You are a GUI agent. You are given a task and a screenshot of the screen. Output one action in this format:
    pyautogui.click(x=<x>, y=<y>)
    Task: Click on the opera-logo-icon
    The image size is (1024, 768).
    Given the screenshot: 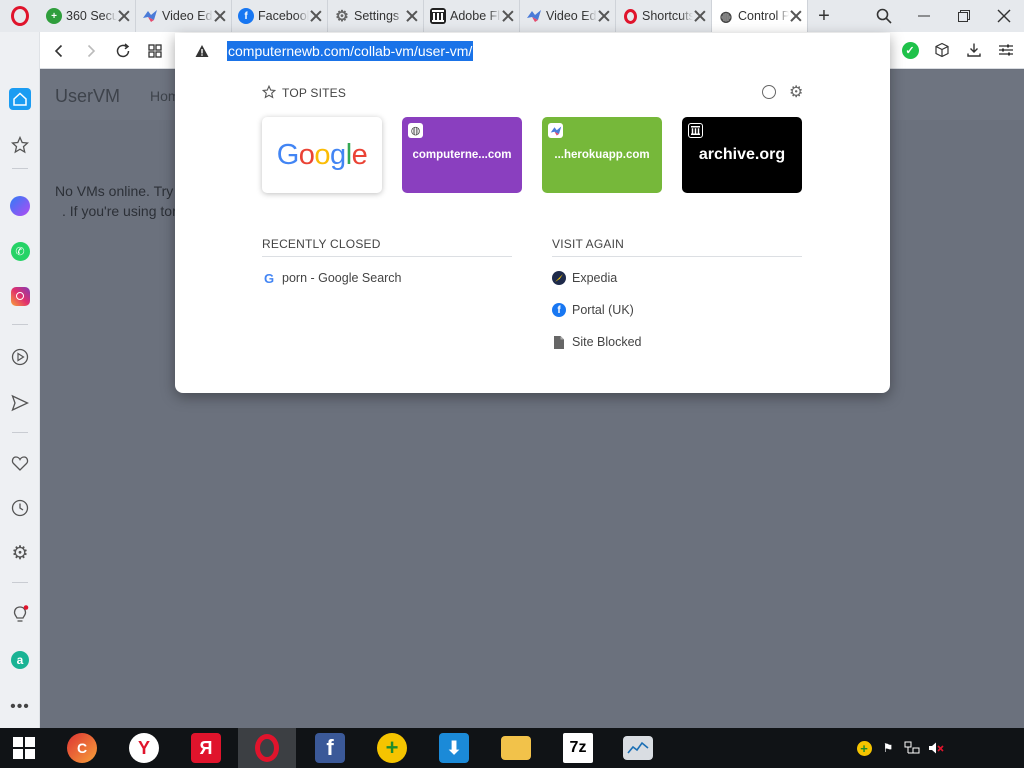 What is the action you would take?
    pyautogui.click(x=20, y=16)
    